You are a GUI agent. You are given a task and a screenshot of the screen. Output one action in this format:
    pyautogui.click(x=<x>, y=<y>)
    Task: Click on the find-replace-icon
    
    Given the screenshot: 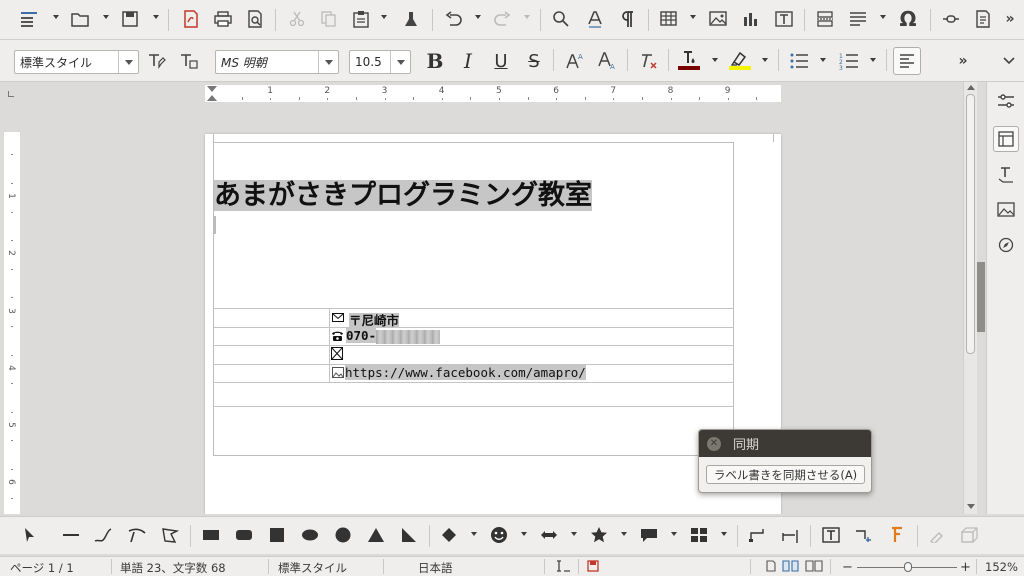 What is the action you would take?
    pyautogui.click(x=561, y=19)
    